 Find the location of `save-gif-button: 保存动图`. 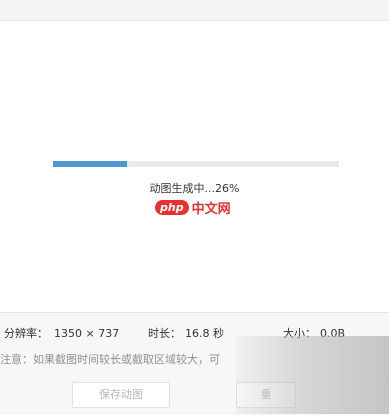

save-gif-button: 保存动图 is located at coordinates (121, 395).